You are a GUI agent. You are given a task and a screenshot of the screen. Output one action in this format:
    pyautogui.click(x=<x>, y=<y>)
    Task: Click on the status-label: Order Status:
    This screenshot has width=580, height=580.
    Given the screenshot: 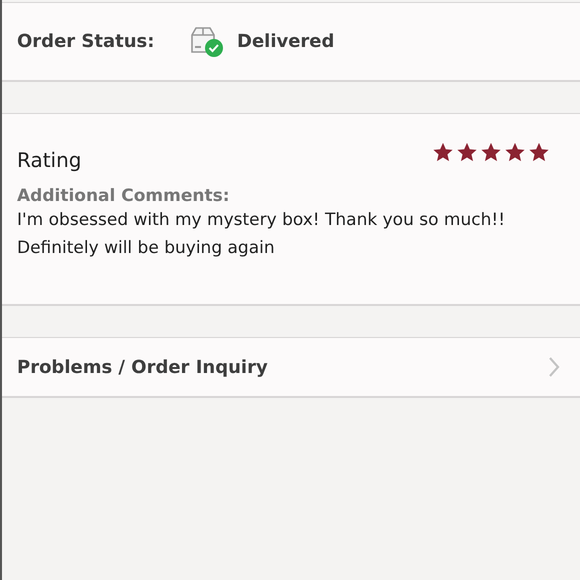 What is the action you would take?
    pyautogui.click(x=86, y=41)
    